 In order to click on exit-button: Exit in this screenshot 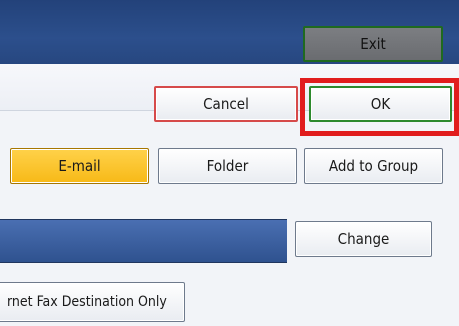, I will do `click(373, 44)`.